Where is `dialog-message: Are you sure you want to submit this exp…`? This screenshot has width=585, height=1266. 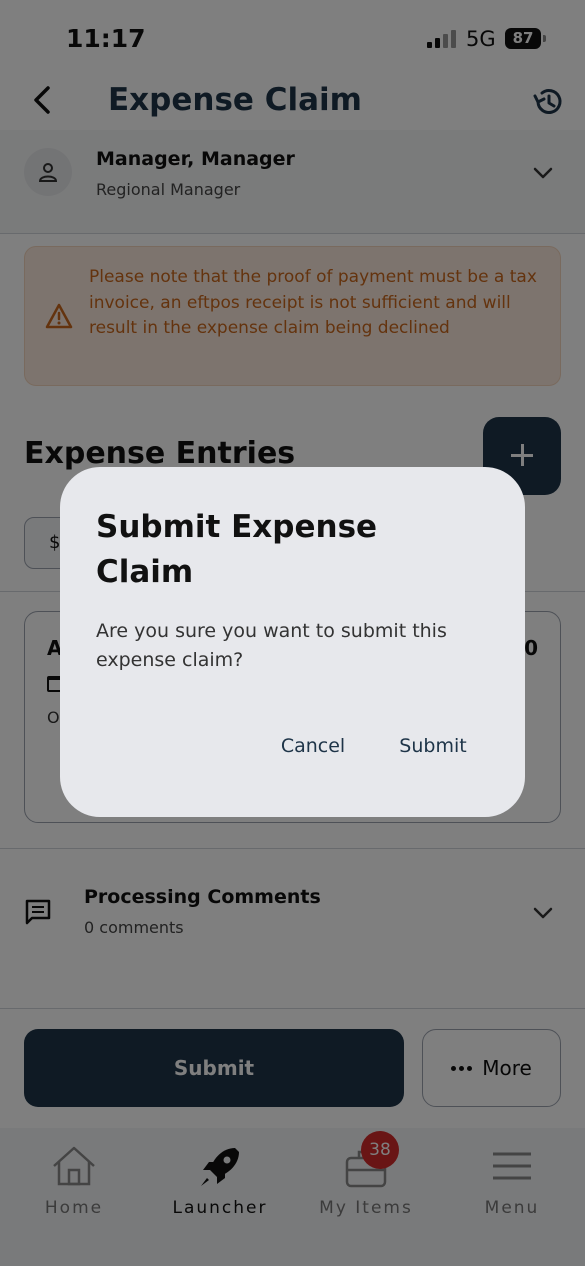 dialog-message: Are you sure you want to submit this exp… is located at coordinates (271, 645).